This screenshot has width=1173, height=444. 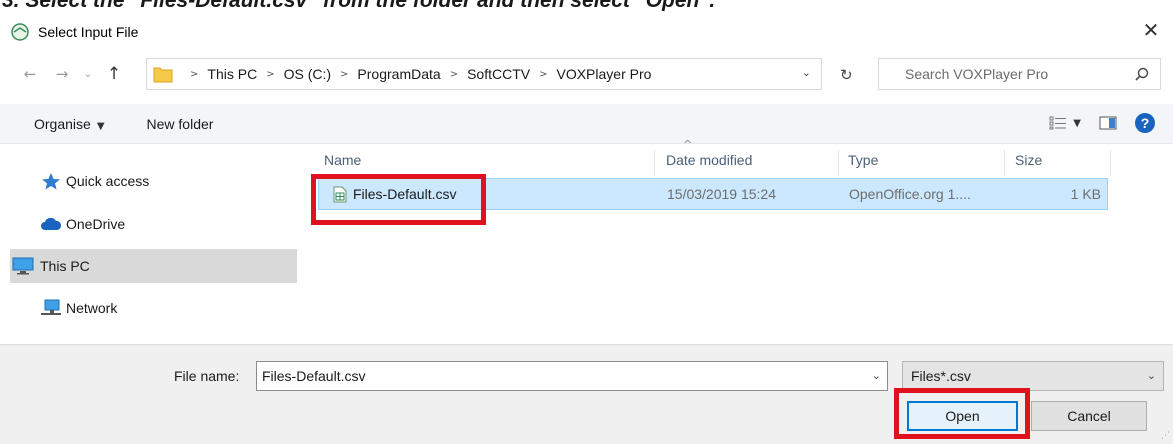 I want to click on search-box: Search VOXPlayer Pro, so click(x=1019, y=74).